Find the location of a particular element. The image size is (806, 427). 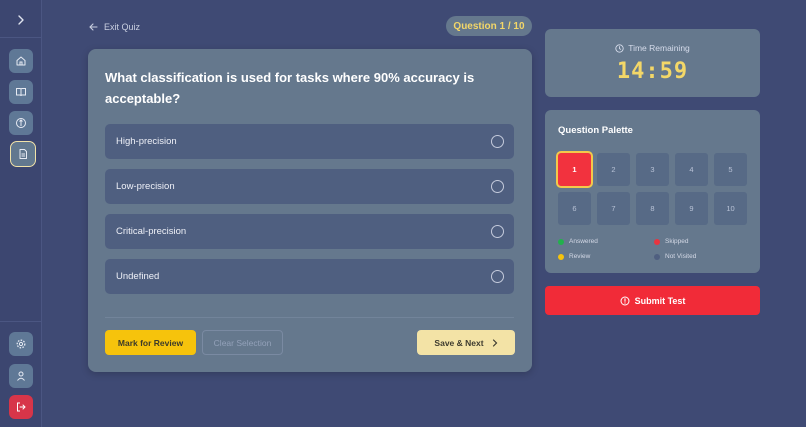

palette-cell: 5 is located at coordinates (730, 169).